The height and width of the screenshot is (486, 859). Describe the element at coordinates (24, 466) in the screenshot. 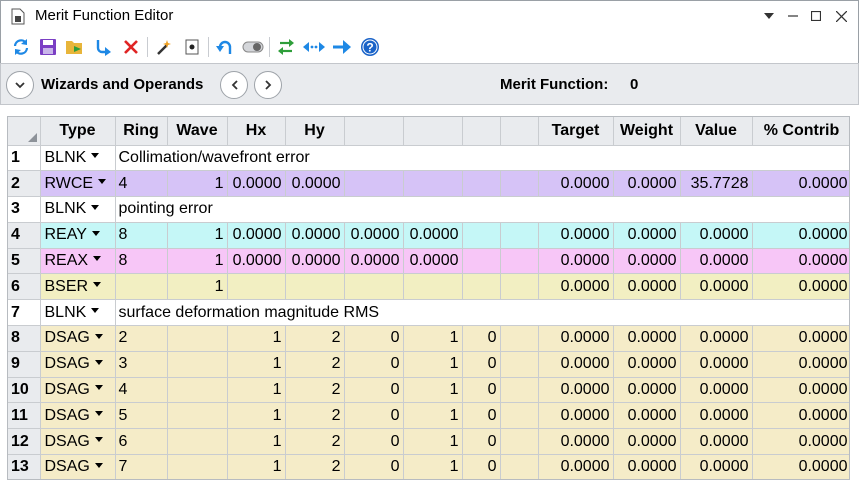

I see `row-number: 13` at that location.